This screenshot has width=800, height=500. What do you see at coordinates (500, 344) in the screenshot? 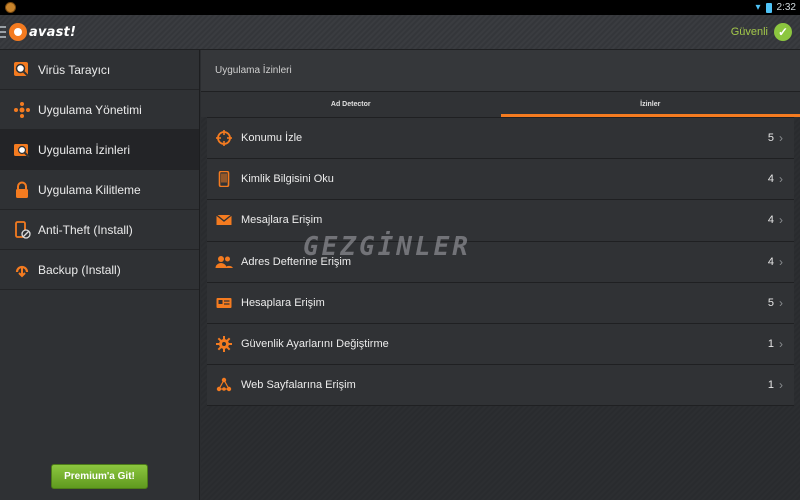
I see `permission-row-security-settings: Güvenlik Ayarlarını Değiştirme 1 ›` at bounding box center [500, 344].